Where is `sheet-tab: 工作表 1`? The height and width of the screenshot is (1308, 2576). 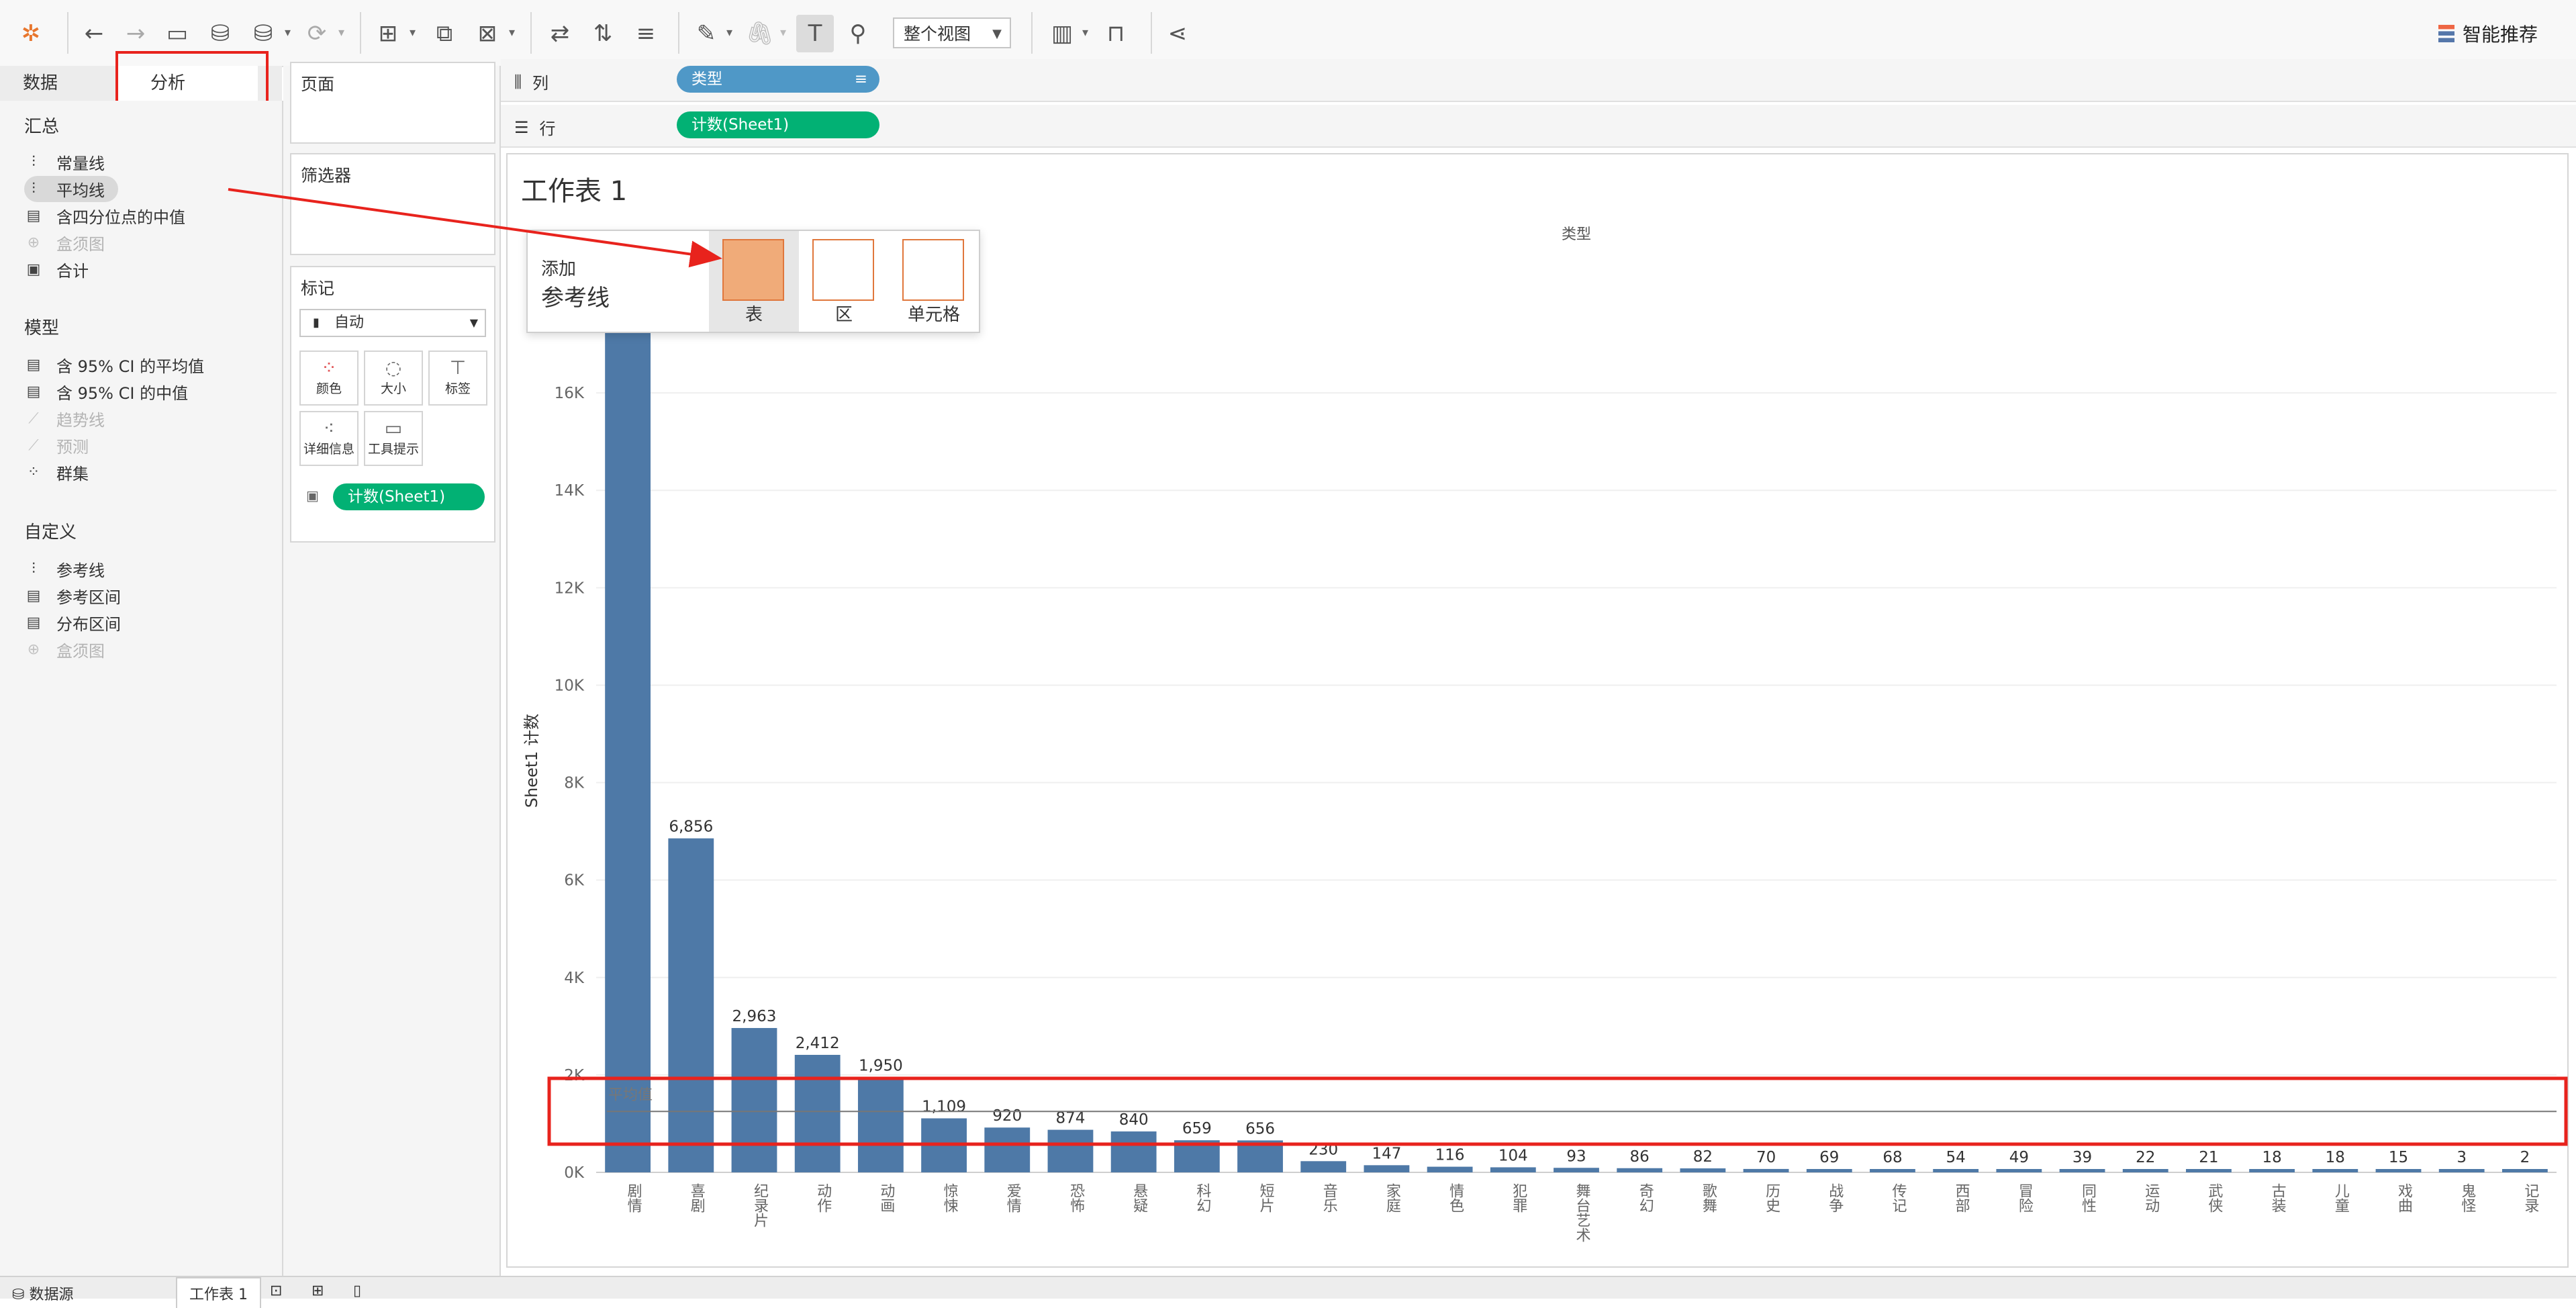 sheet-tab: 工作表 1 is located at coordinates (218, 1292).